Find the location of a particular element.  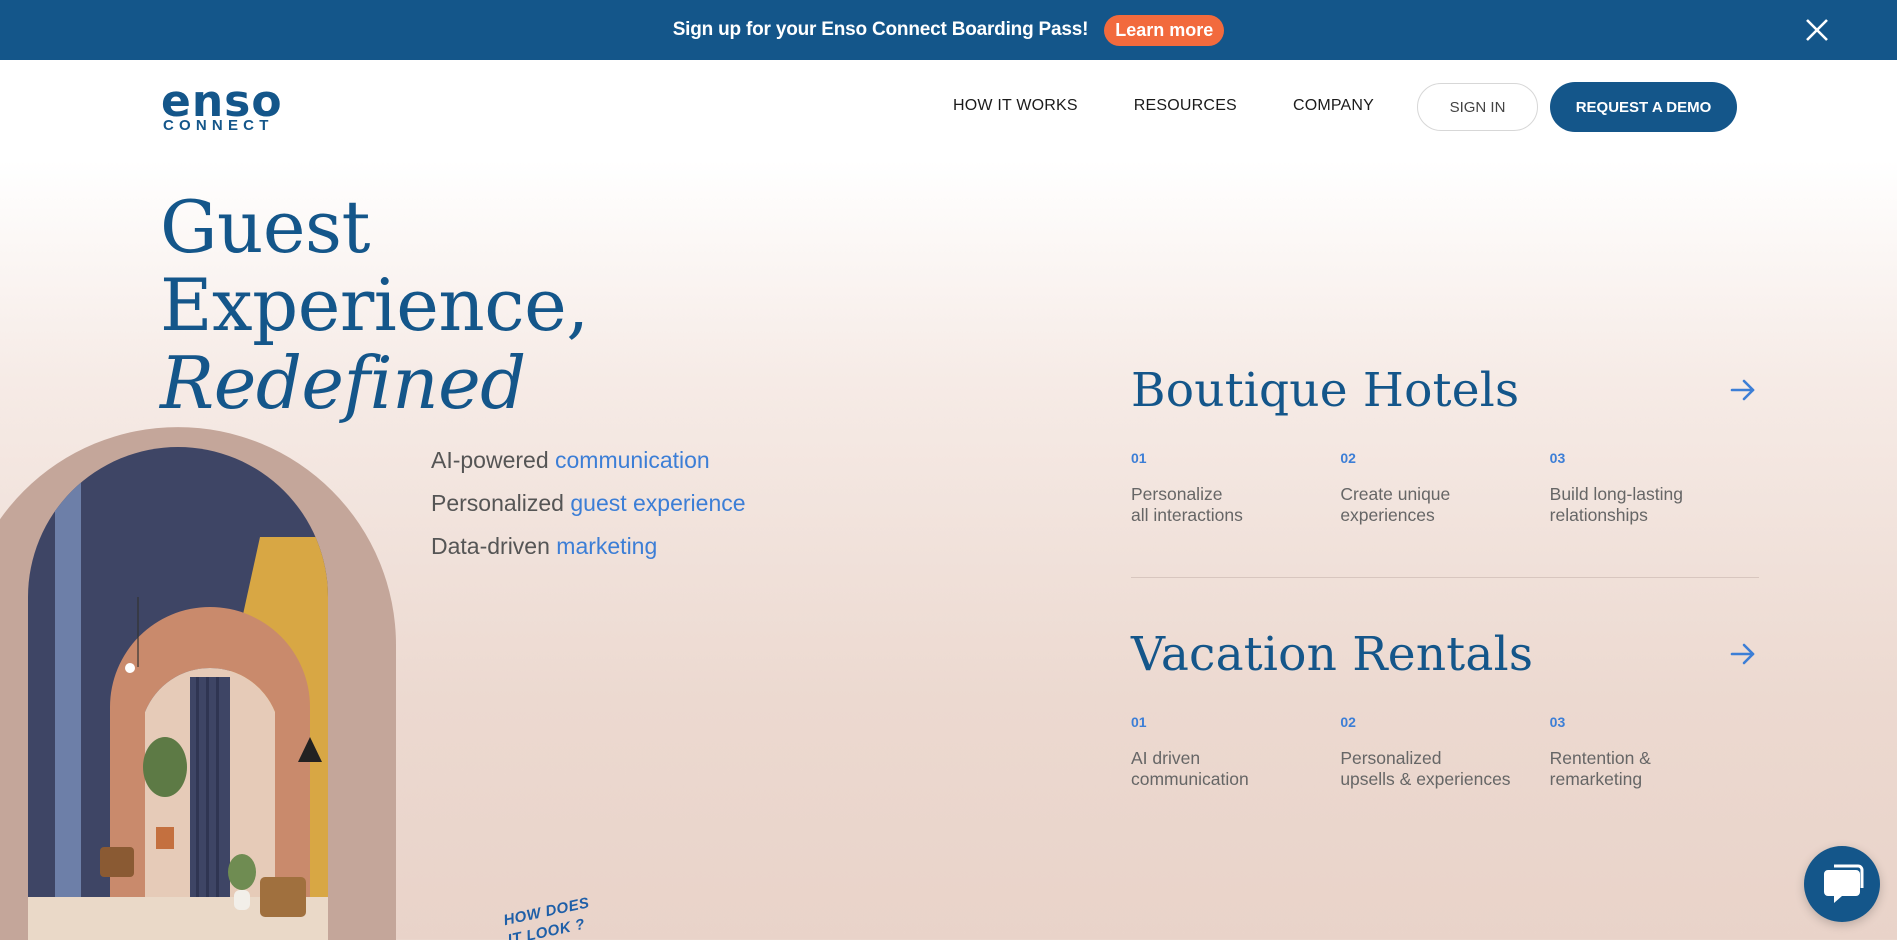

chat-bubble-icon is located at coordinates (1844, 883).